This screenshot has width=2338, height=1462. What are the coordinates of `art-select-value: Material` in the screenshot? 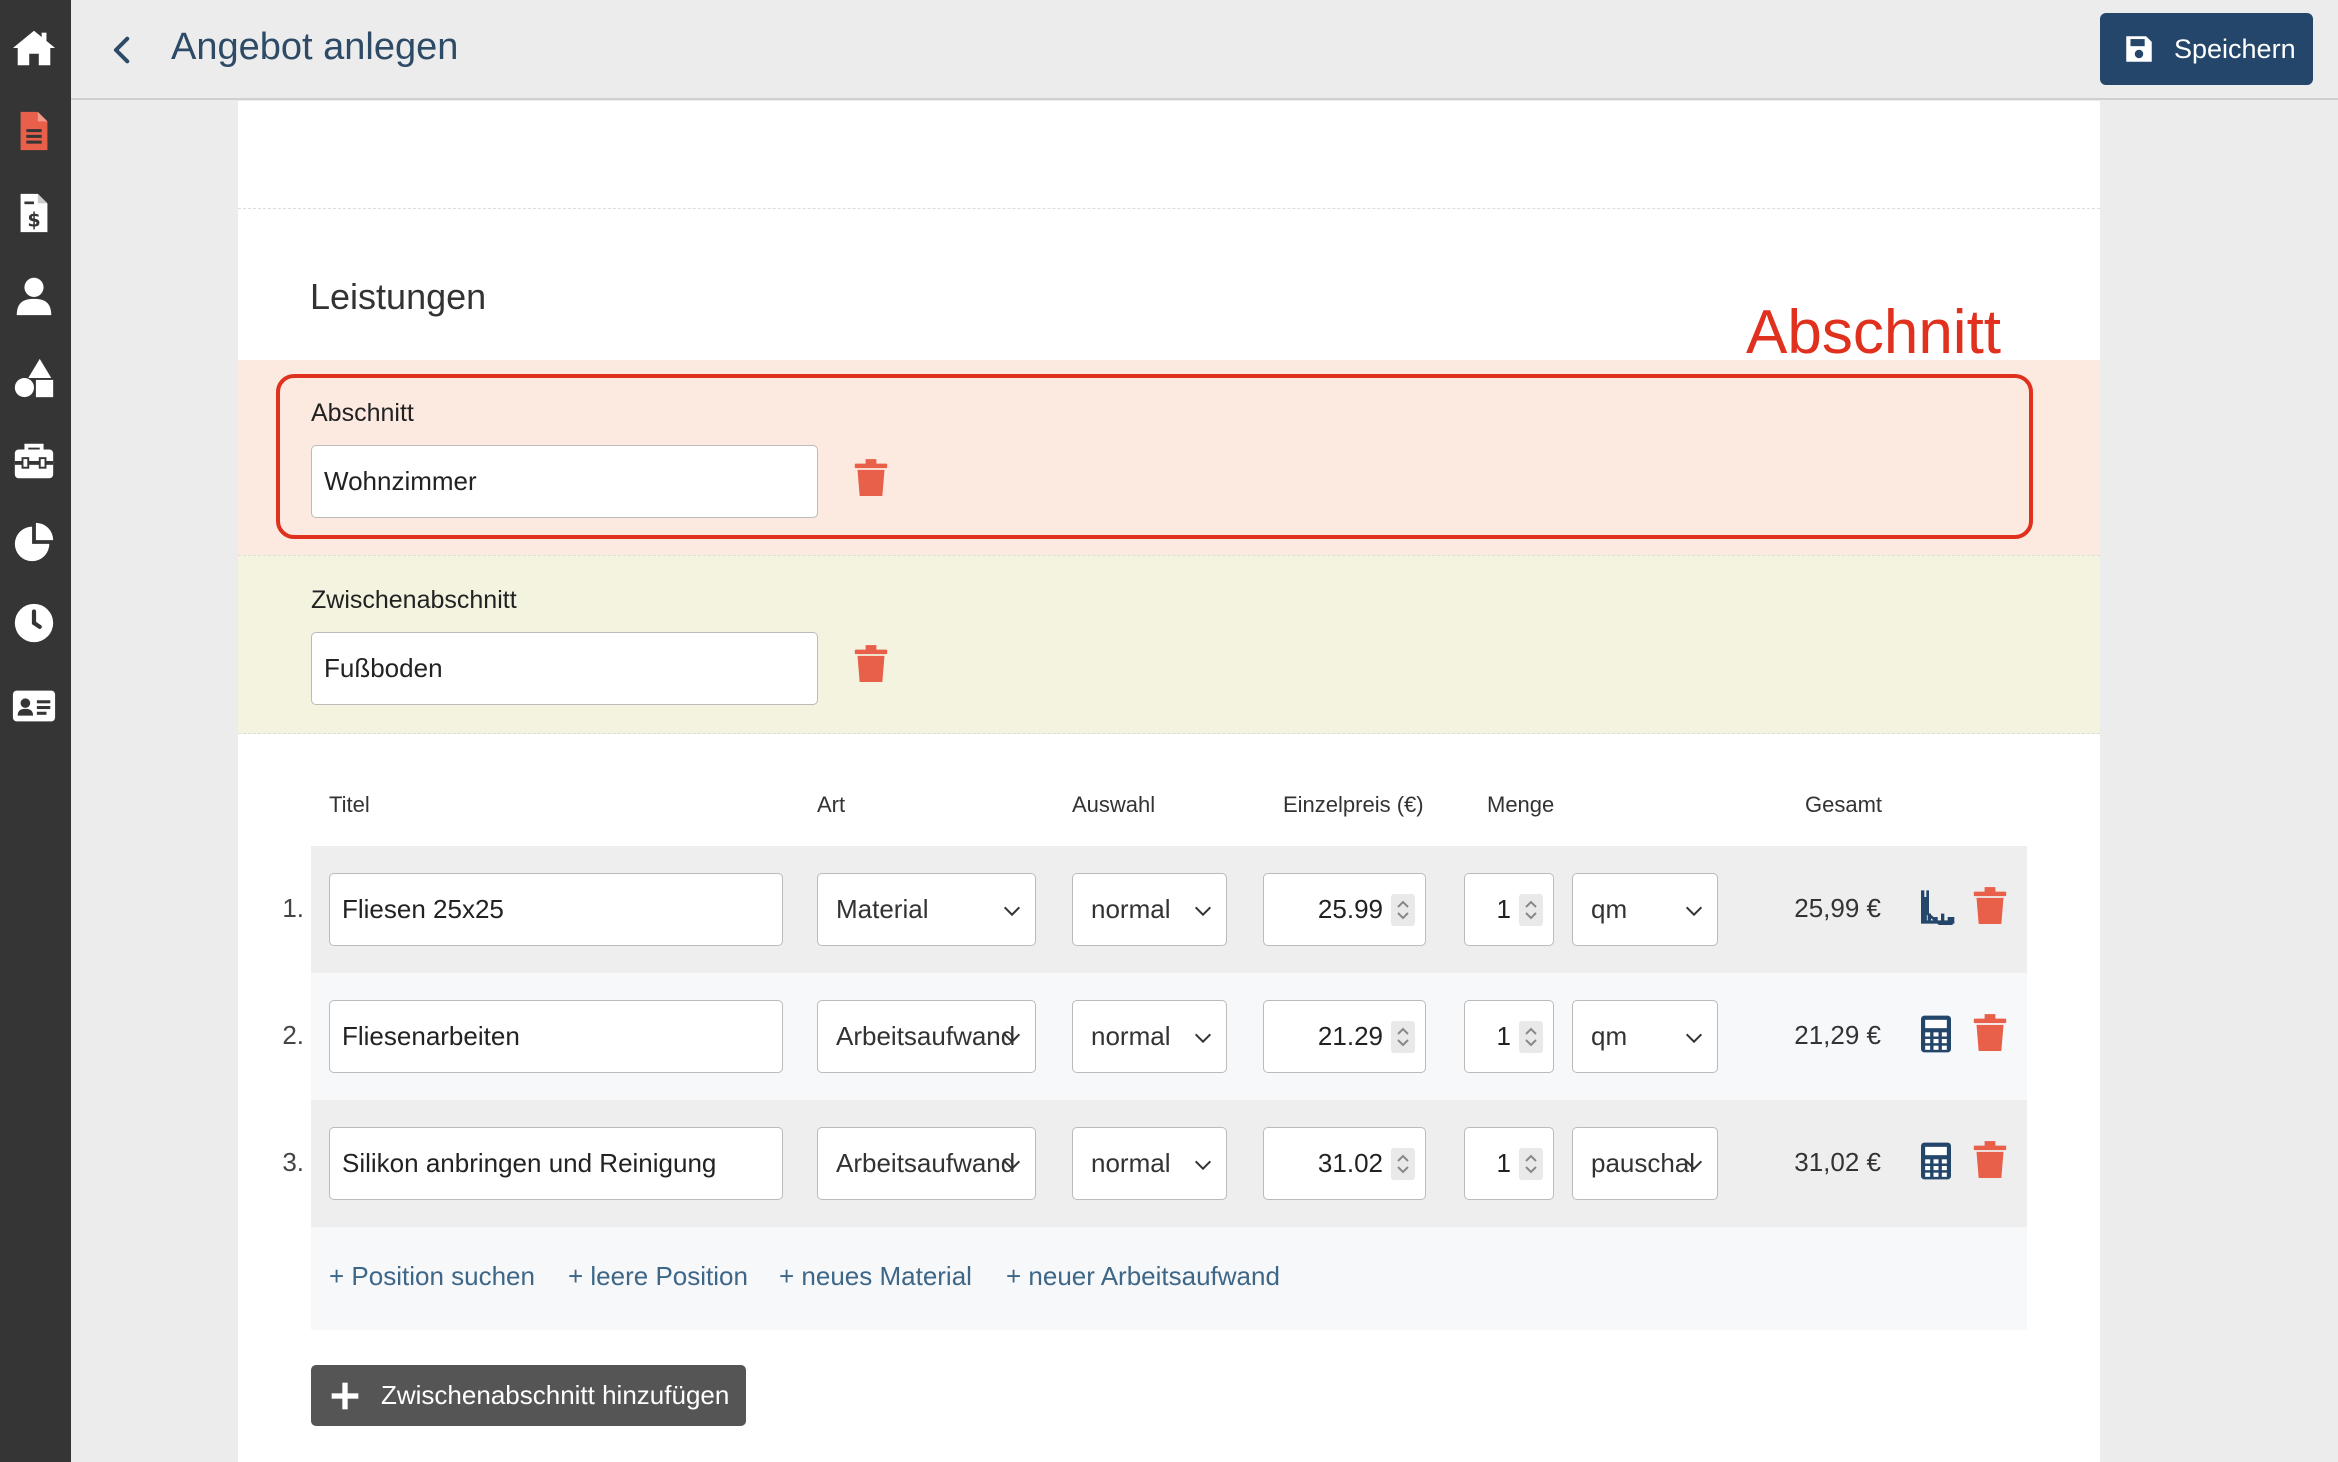 It's located at (882, 909).